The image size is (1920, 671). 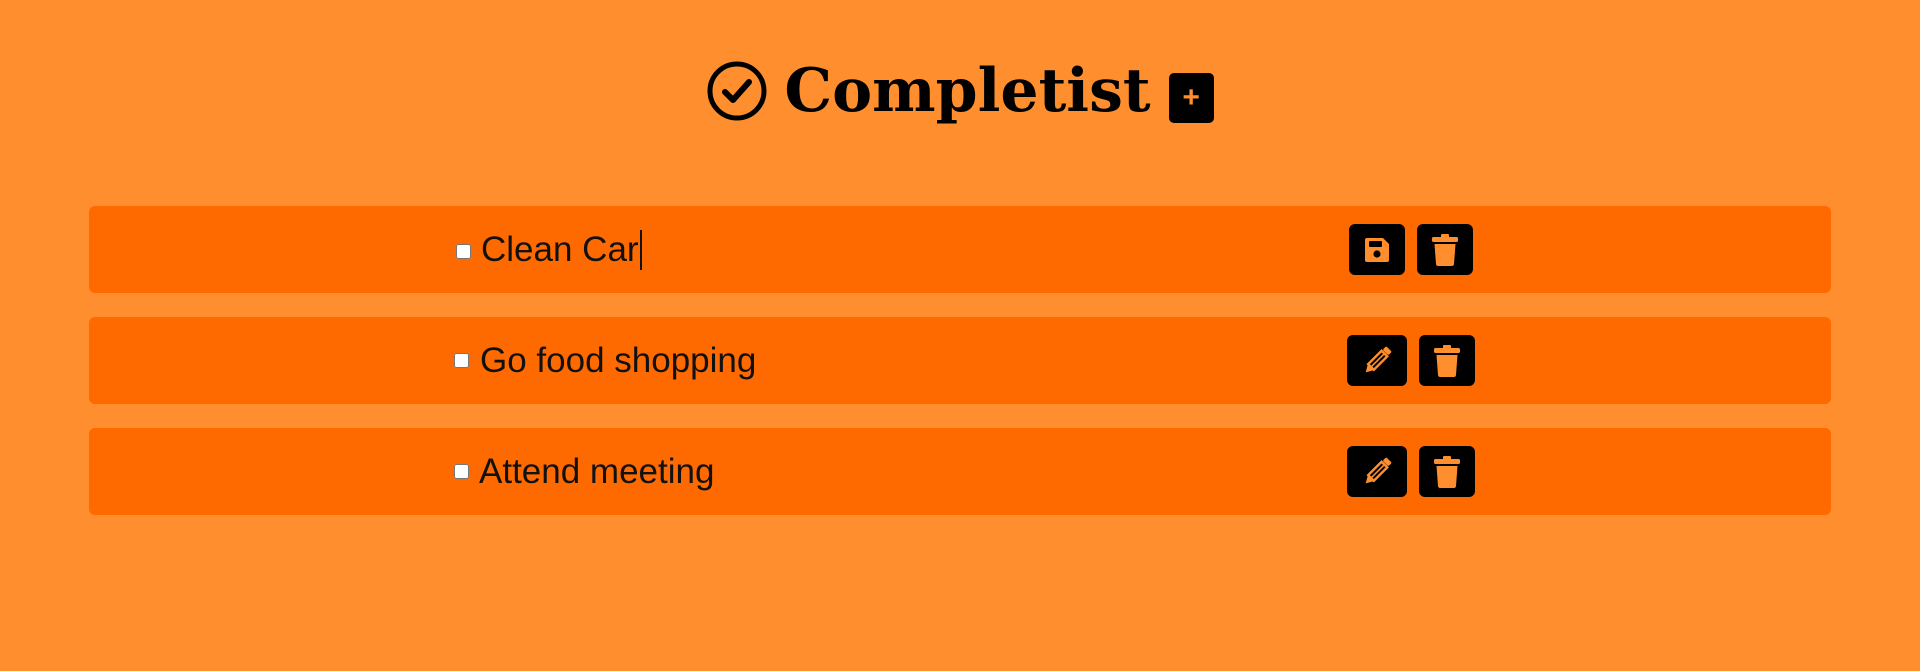 I want to click on app-header: Completist +, so click(x=960, y=91).